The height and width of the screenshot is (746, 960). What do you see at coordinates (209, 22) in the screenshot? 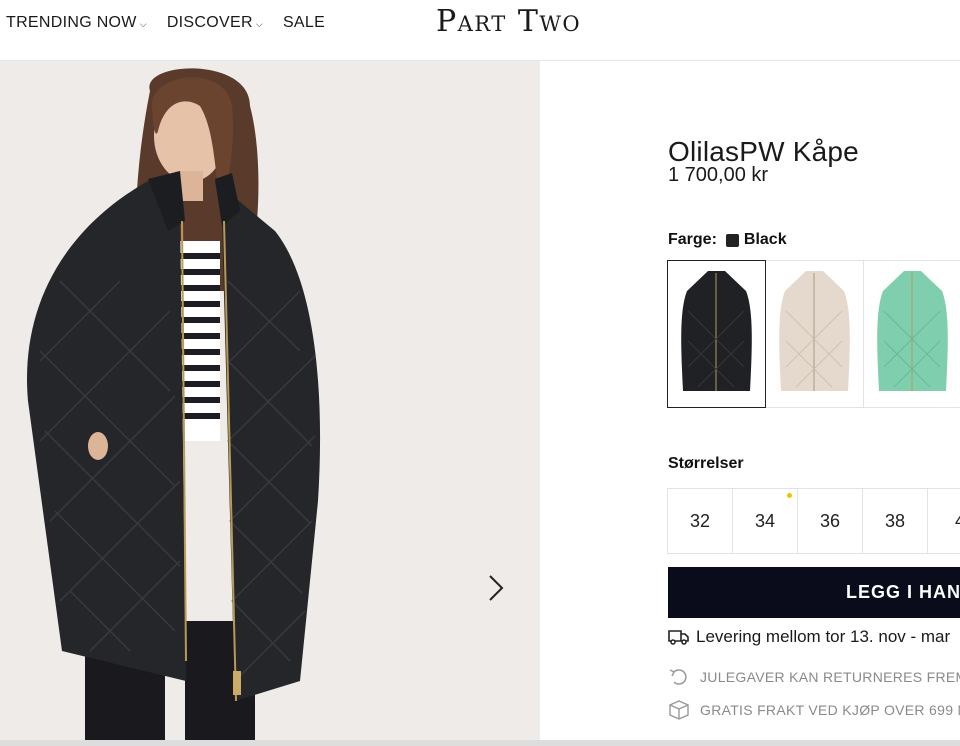
I see `nav-label: DISCOVER` at bounding box center [209, 22].